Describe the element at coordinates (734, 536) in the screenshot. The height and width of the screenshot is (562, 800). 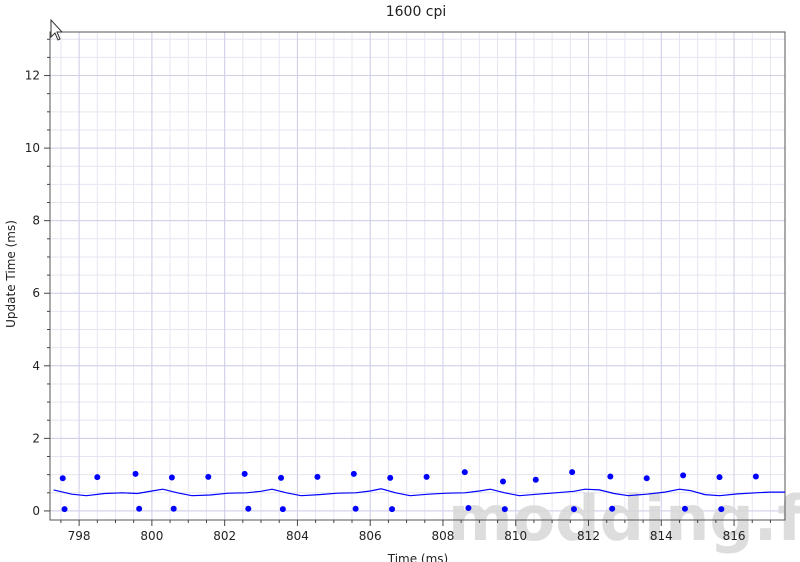
I see `x-tick-label: 816` at that location.